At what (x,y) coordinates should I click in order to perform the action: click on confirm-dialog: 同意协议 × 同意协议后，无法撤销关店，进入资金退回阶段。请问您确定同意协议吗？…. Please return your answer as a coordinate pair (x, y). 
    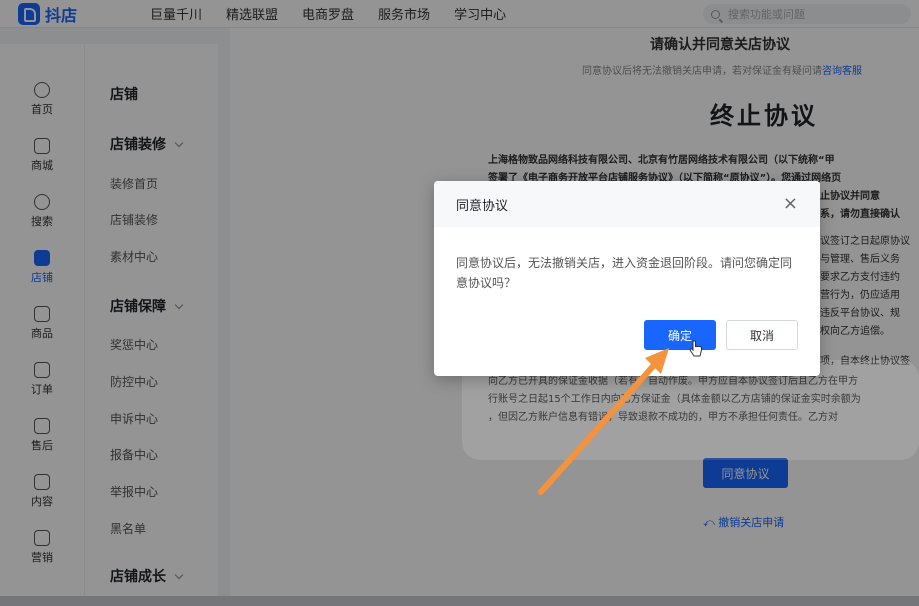
    Looking at the image, I should click on (627, 278).